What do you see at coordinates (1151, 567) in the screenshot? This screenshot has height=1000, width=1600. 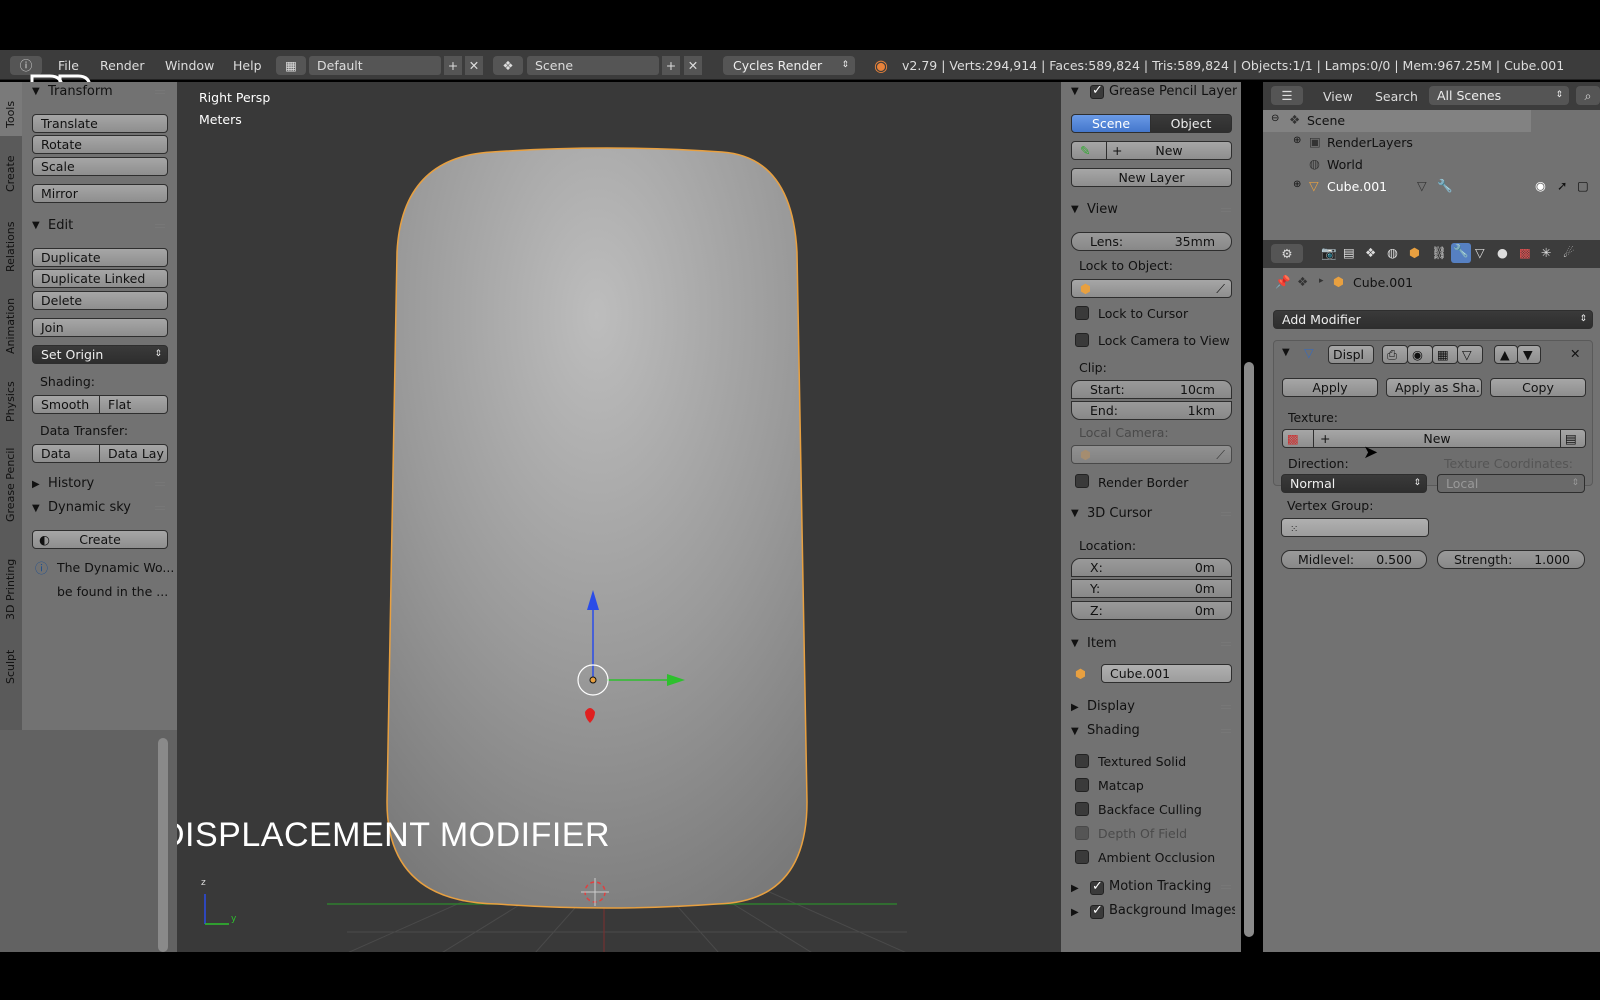 I see `cursor-x-field: X: 0m` at bounding box center [1151, 567].